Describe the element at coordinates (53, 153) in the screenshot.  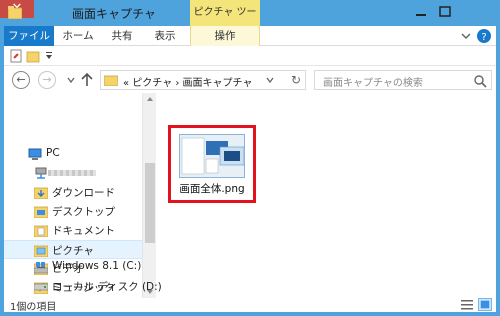
I see `tree-item-label: PC` at that location.